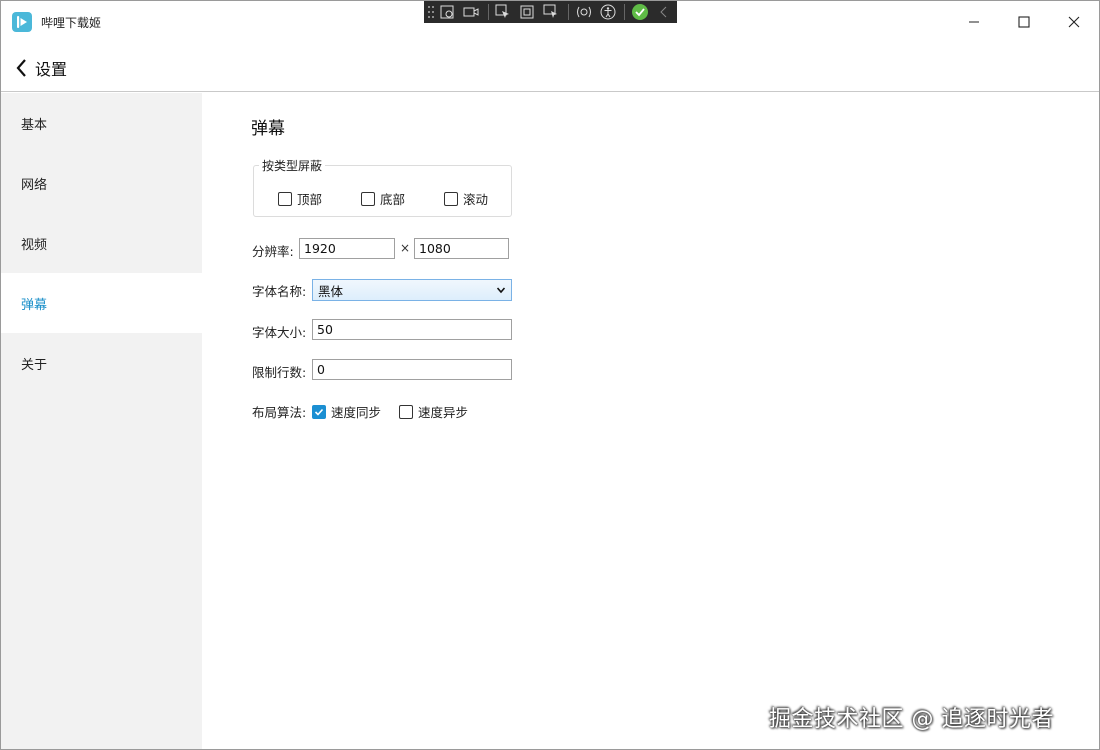  I want to click on status-ok-icon, so click(640, 12).